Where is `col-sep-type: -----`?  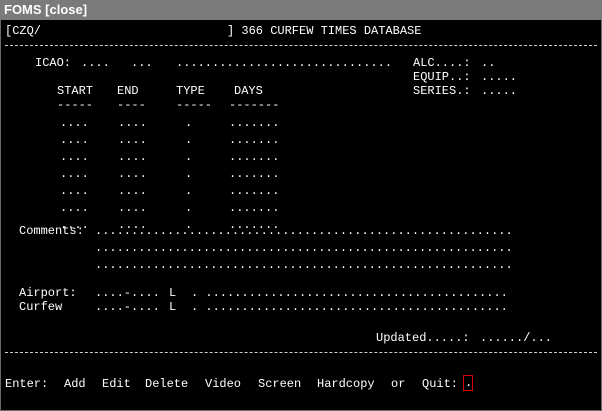 col-sep-type: ----- is located at coordinates (194, 105).